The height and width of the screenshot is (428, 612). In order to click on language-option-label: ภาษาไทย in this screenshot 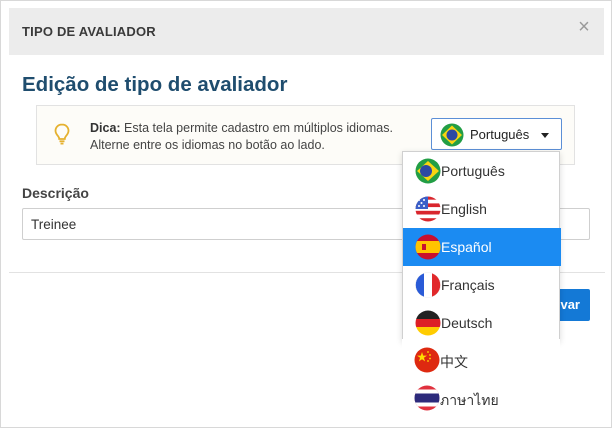, I will do `click(469, 400)`.